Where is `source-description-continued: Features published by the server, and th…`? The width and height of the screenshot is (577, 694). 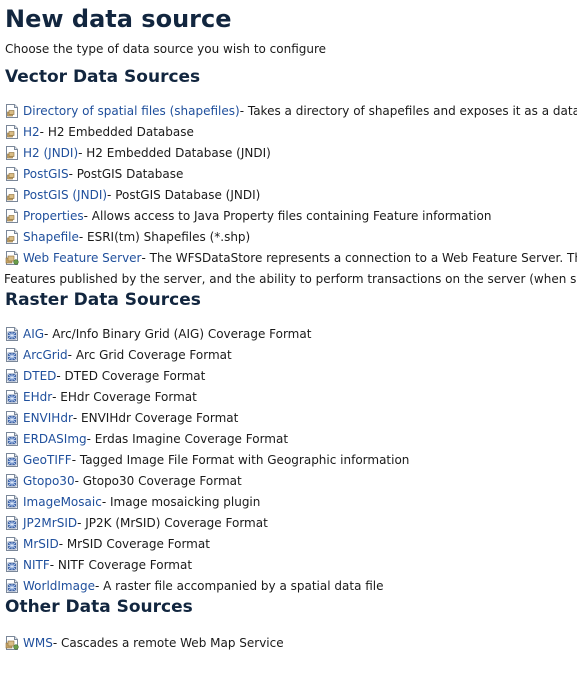
source-description-continued: Features published by the server, and th… is located at coordinates (290, 278).